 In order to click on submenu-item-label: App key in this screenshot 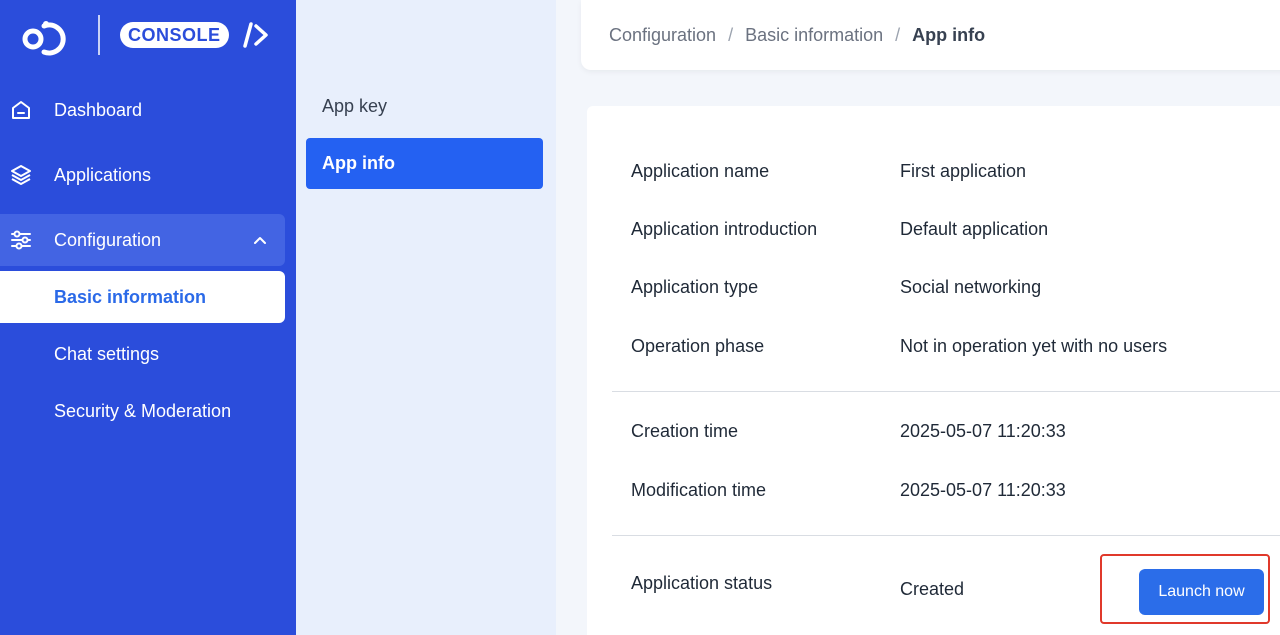, I will do `click(355, 106)`.